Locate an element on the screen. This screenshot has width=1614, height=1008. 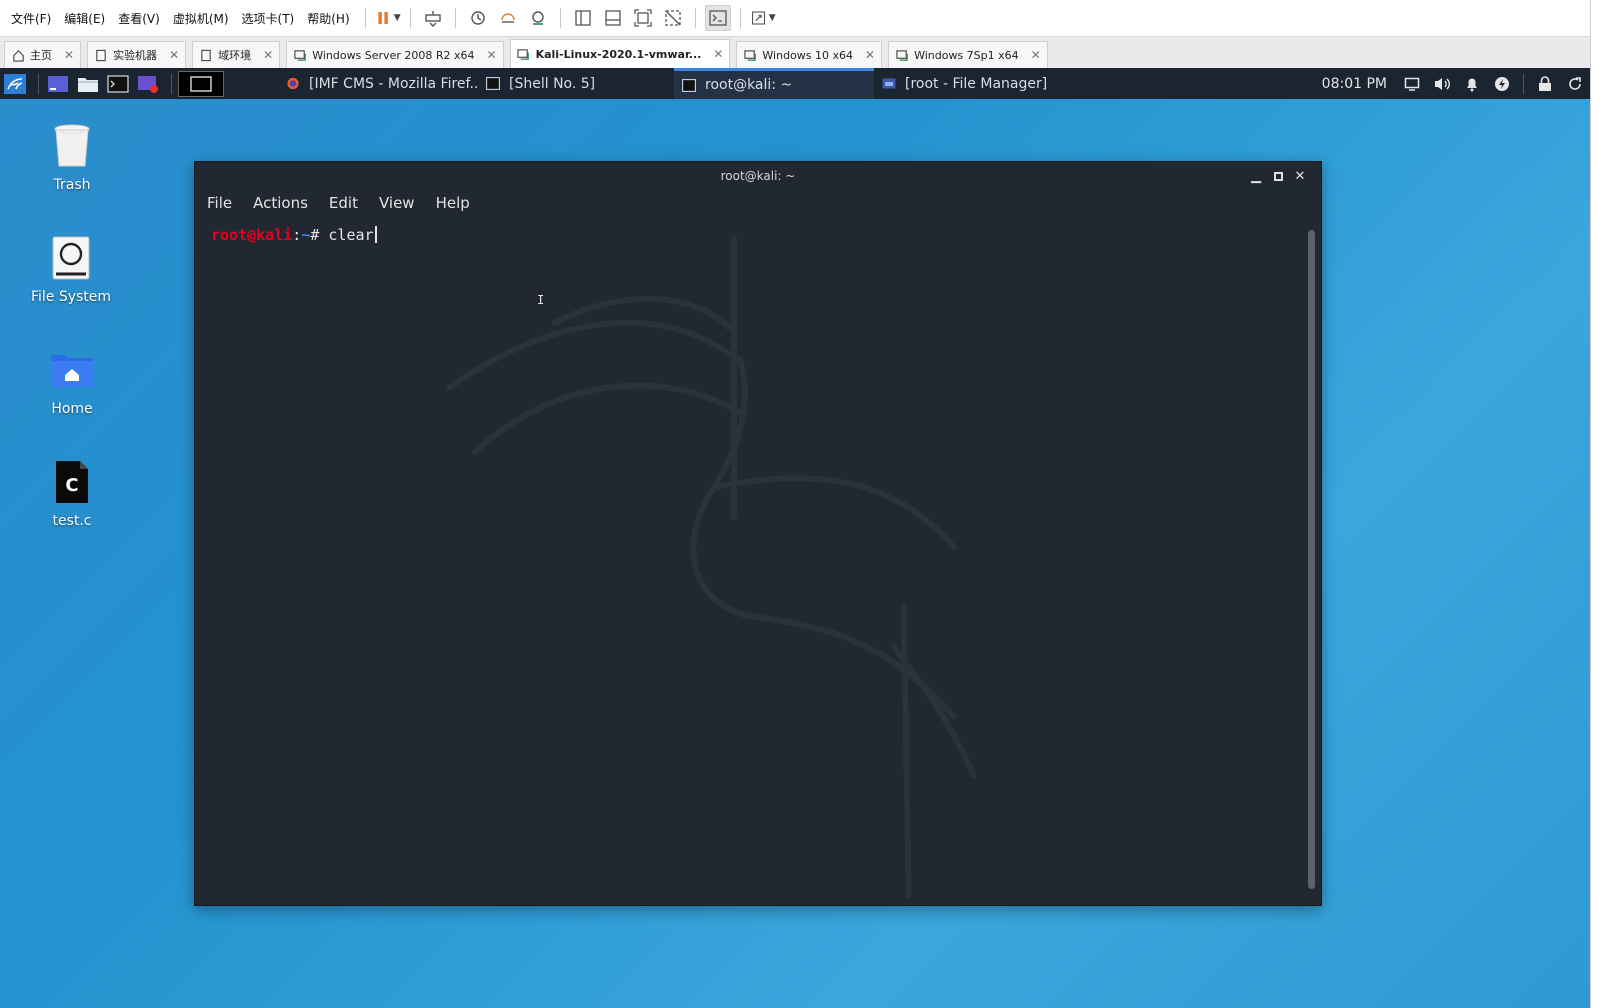
screen-recorder-launcher is located at coordinates (148, 84).